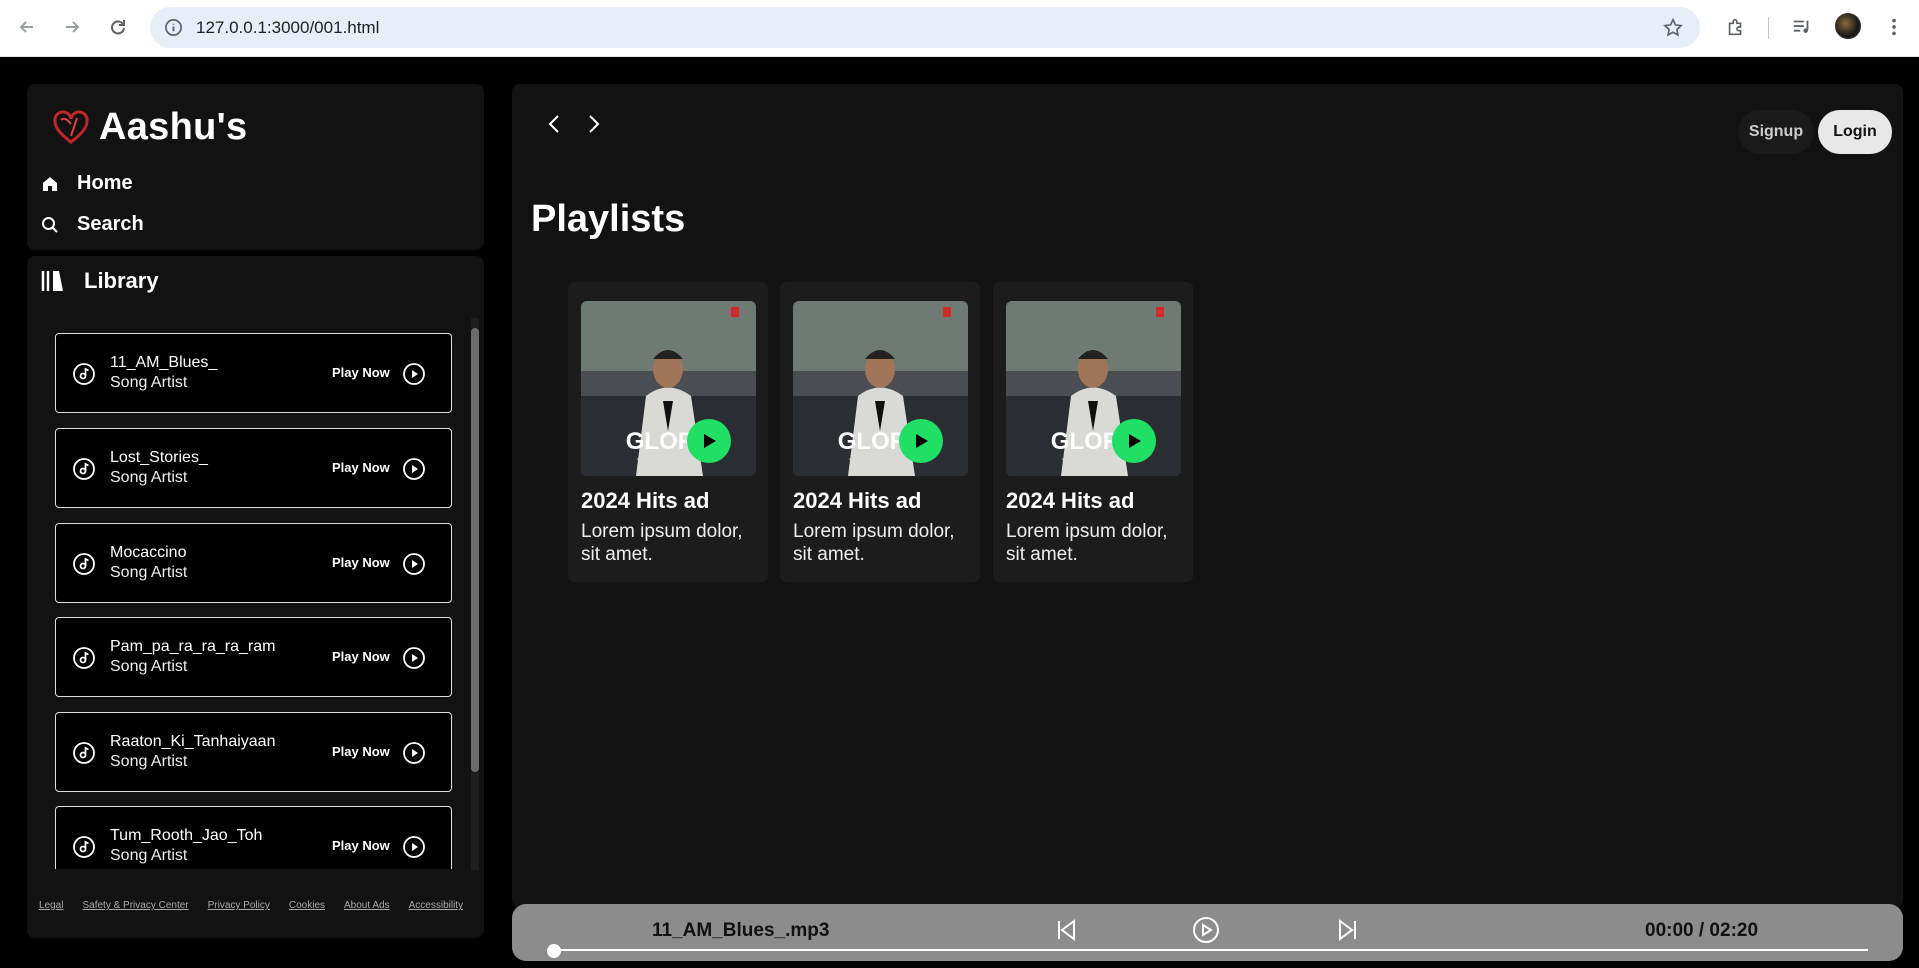  Describe the element at coordinates (253, 837) in the screenshot. I see `song-card: Tum_Rooth_Jao_Toh Song Artist Play Now` at that location.